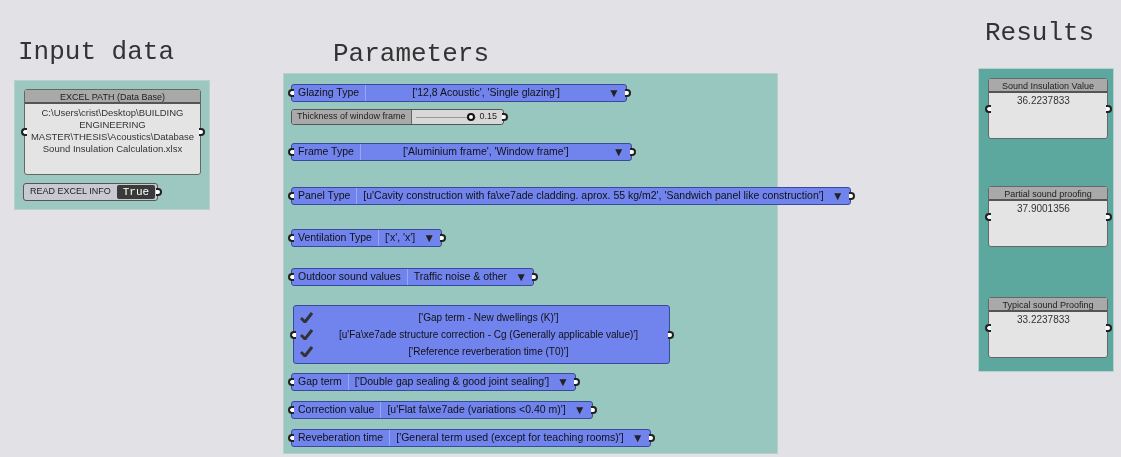  I want to click on list-label: Reveberation time, so click(341, 438).